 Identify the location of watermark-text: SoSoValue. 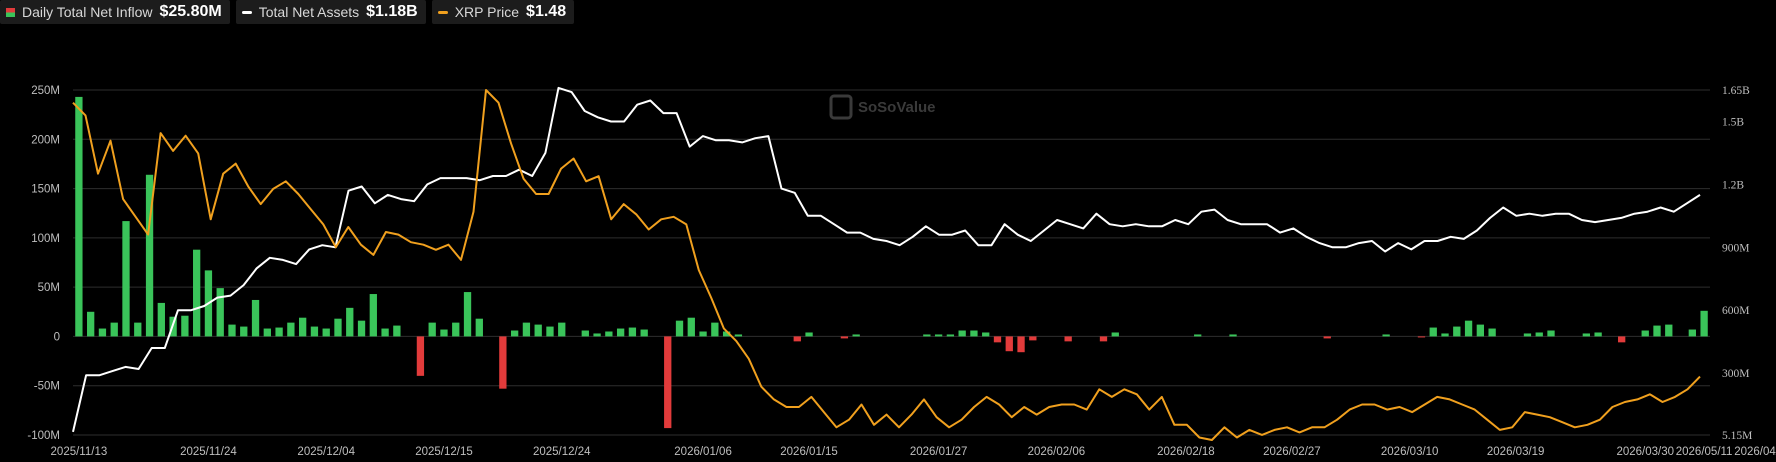
(897, 107).